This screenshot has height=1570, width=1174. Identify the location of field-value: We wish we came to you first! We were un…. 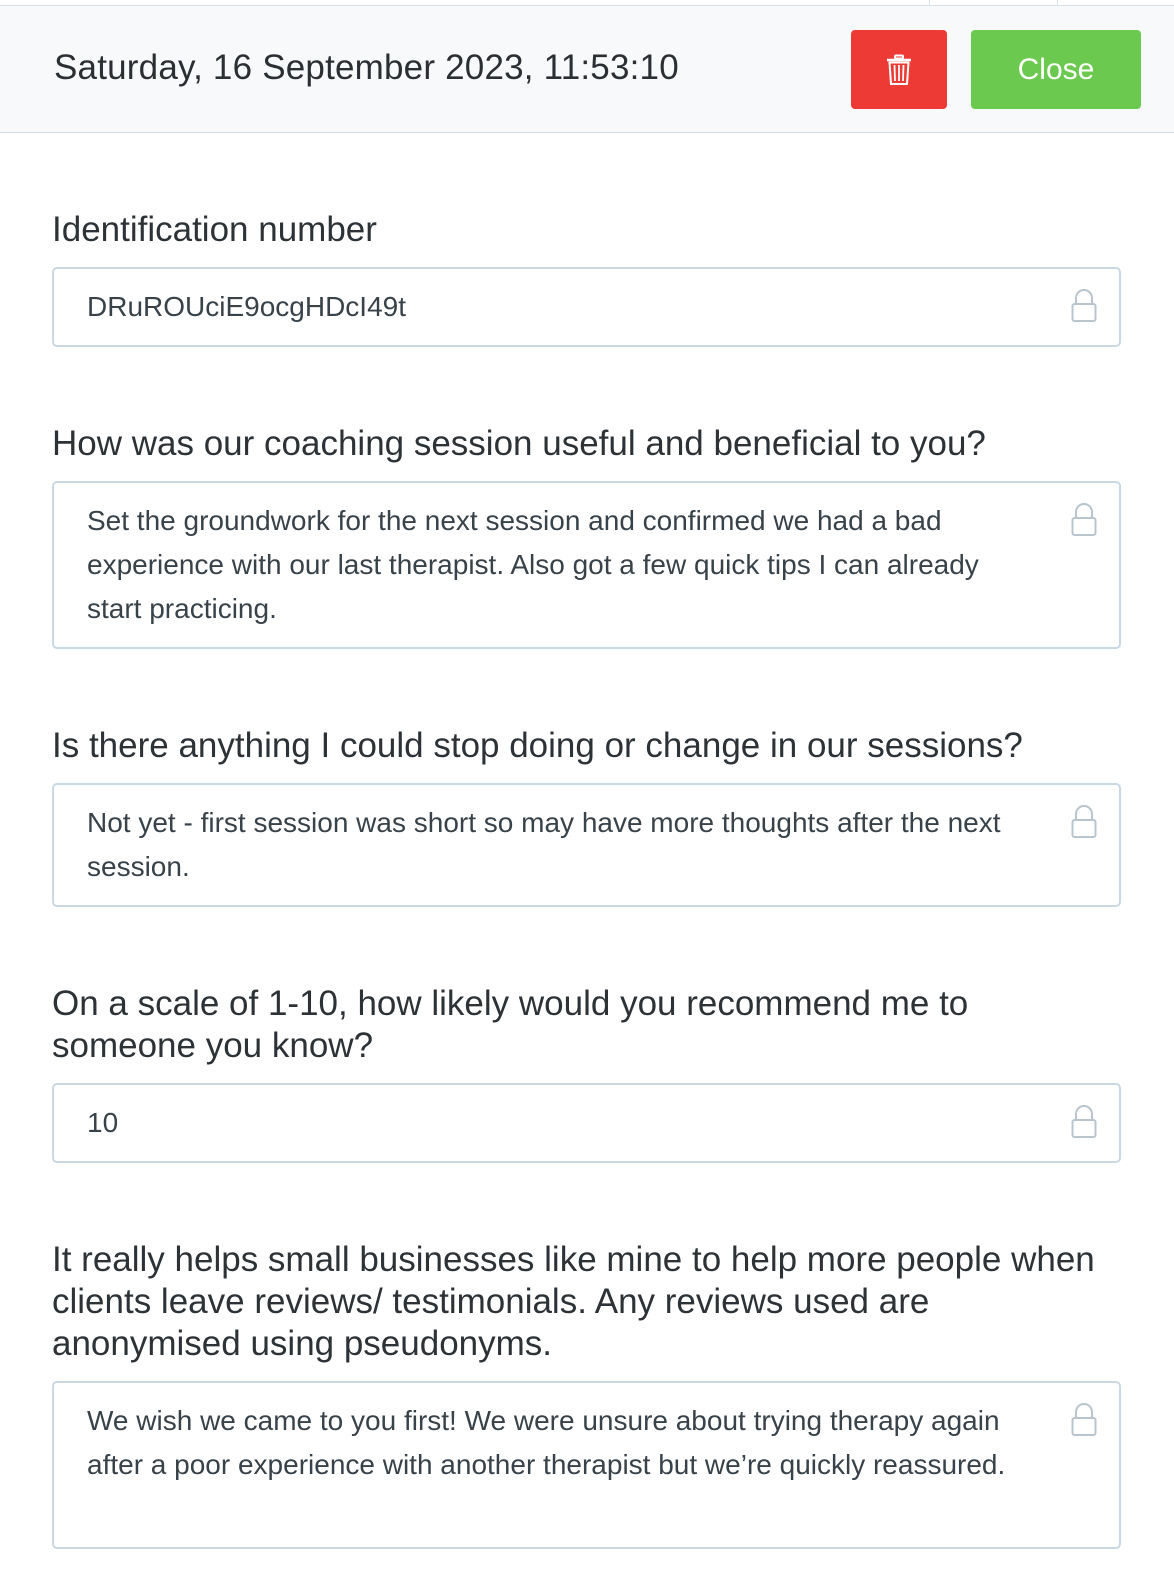
(546, 1442).